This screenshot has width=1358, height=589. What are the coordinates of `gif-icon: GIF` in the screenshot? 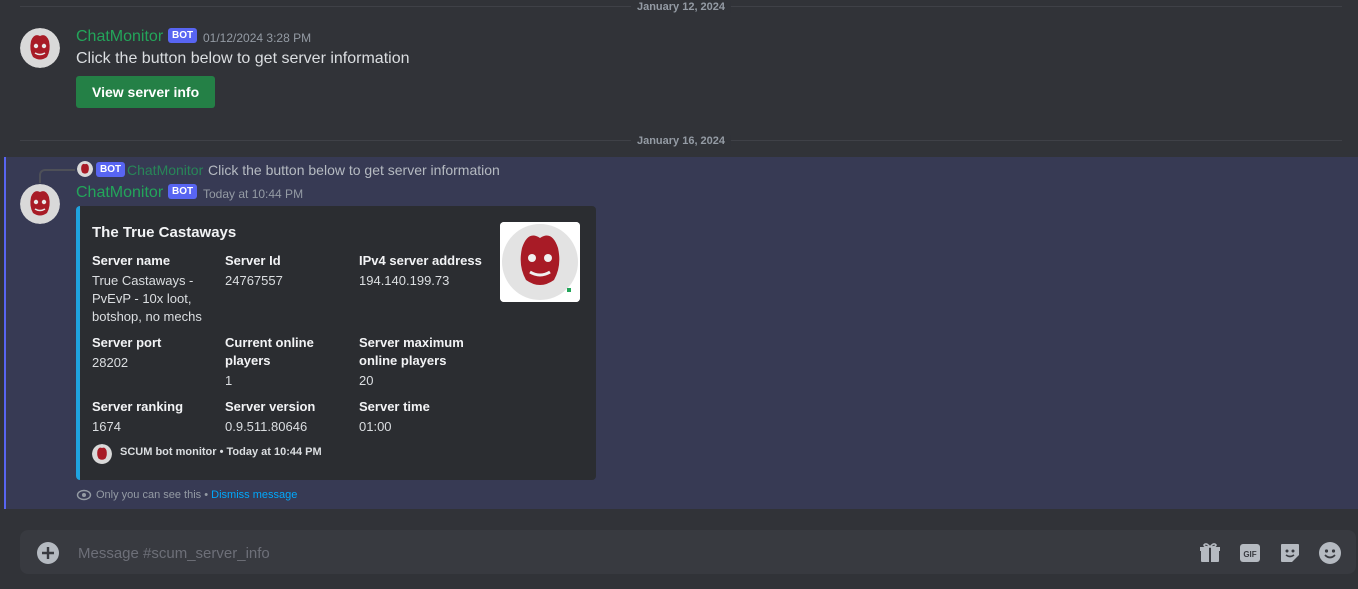 It's located at (1250, 553).